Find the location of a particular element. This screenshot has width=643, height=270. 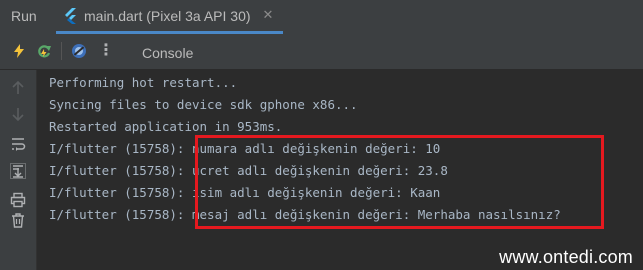

dart-devtools-icon is located at coordinates (79, 51).